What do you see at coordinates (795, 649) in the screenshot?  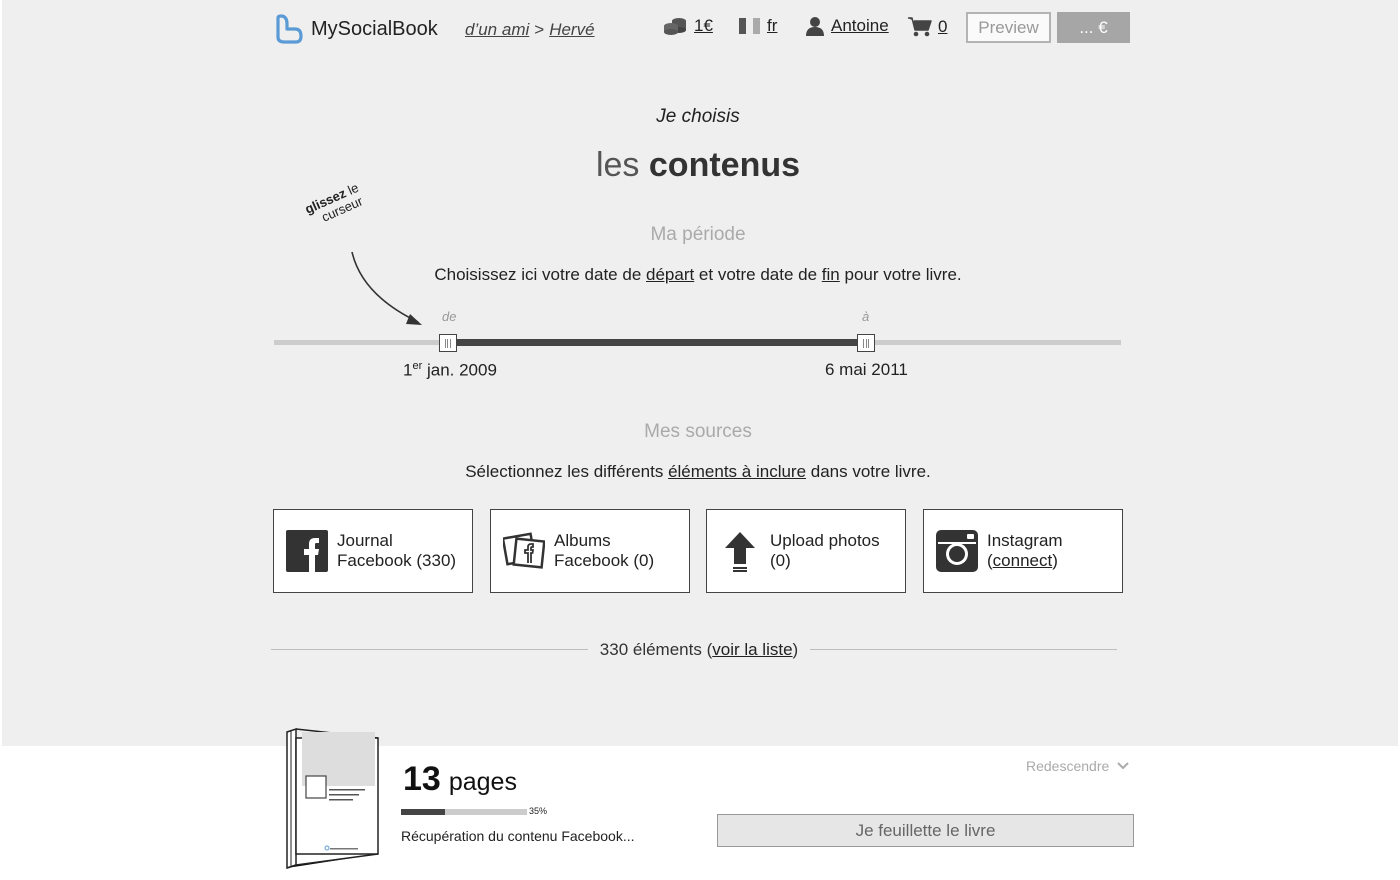 I see `count-text-close: )` at bounding box center [795, 649].